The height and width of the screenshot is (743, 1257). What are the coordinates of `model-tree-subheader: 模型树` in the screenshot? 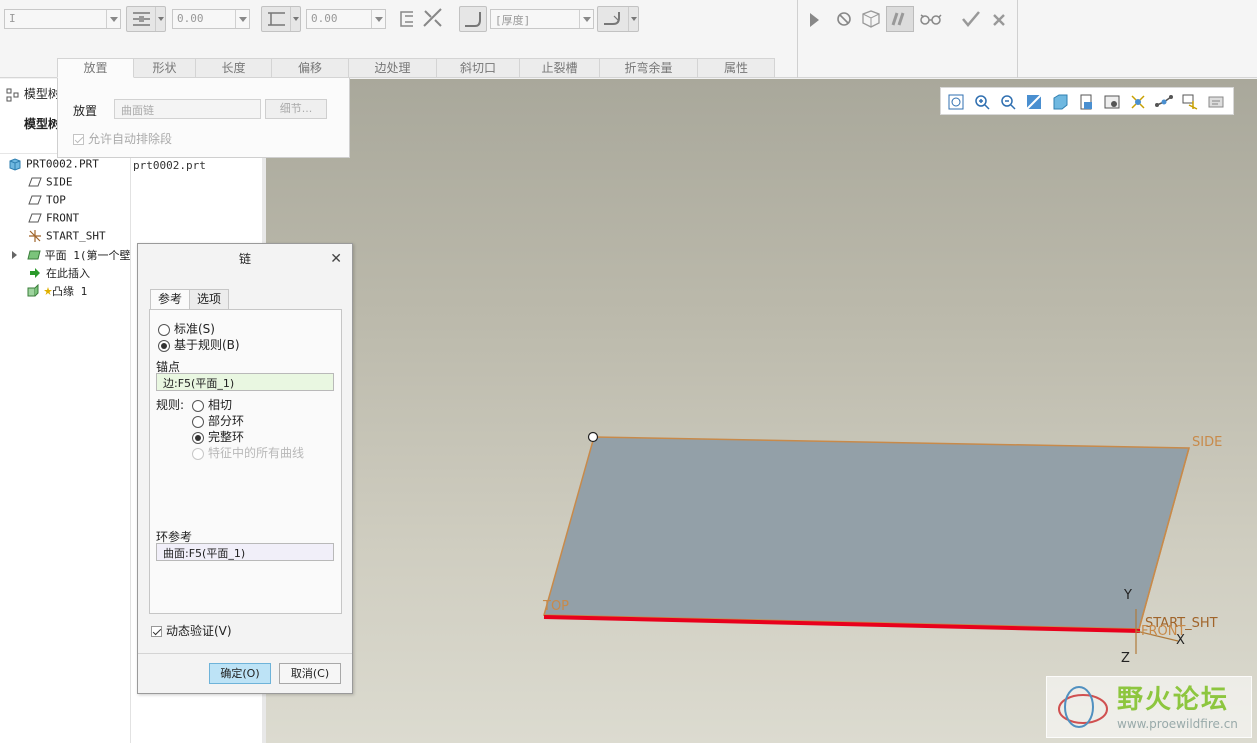 It's located at (42, 124).